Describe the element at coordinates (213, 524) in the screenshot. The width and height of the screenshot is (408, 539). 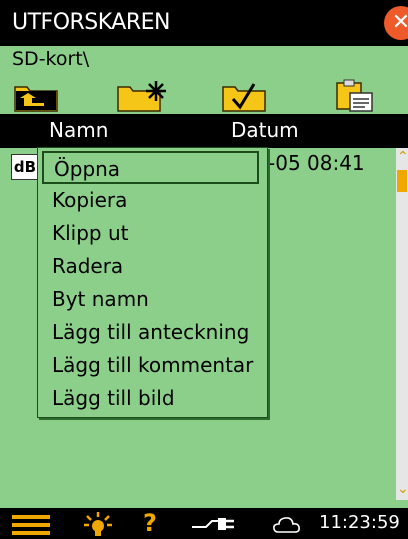
I see `power-plug-icon` at that location.